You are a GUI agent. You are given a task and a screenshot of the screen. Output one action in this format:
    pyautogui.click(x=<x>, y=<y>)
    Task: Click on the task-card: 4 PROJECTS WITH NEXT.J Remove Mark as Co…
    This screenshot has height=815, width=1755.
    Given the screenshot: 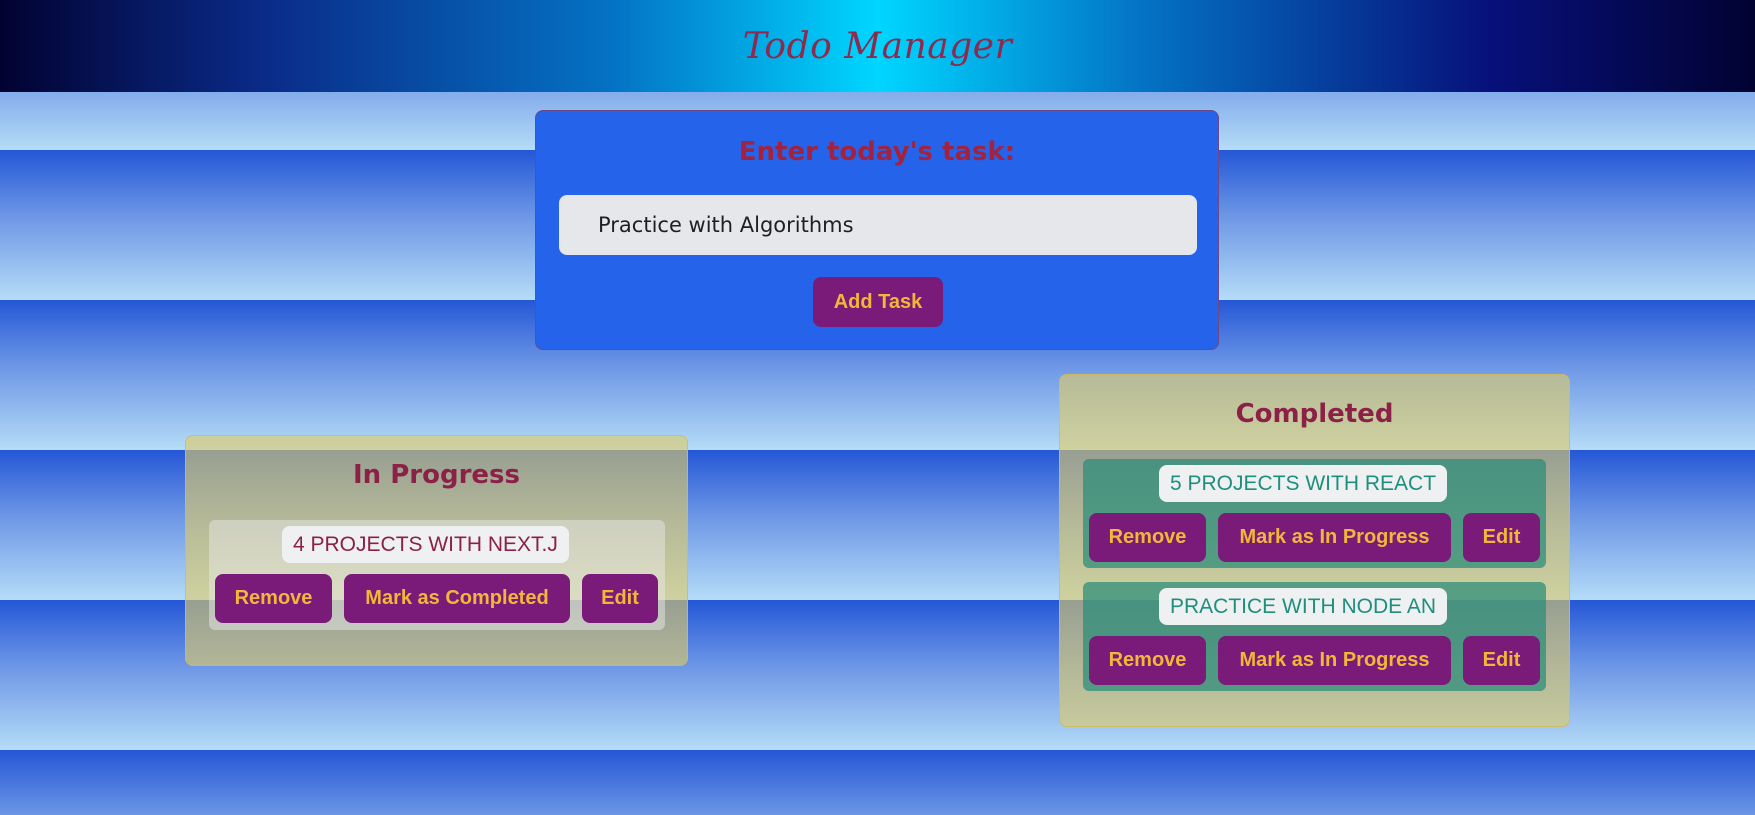 What is the action you would take?
    pyautogui.click(x=437, y=575)
    